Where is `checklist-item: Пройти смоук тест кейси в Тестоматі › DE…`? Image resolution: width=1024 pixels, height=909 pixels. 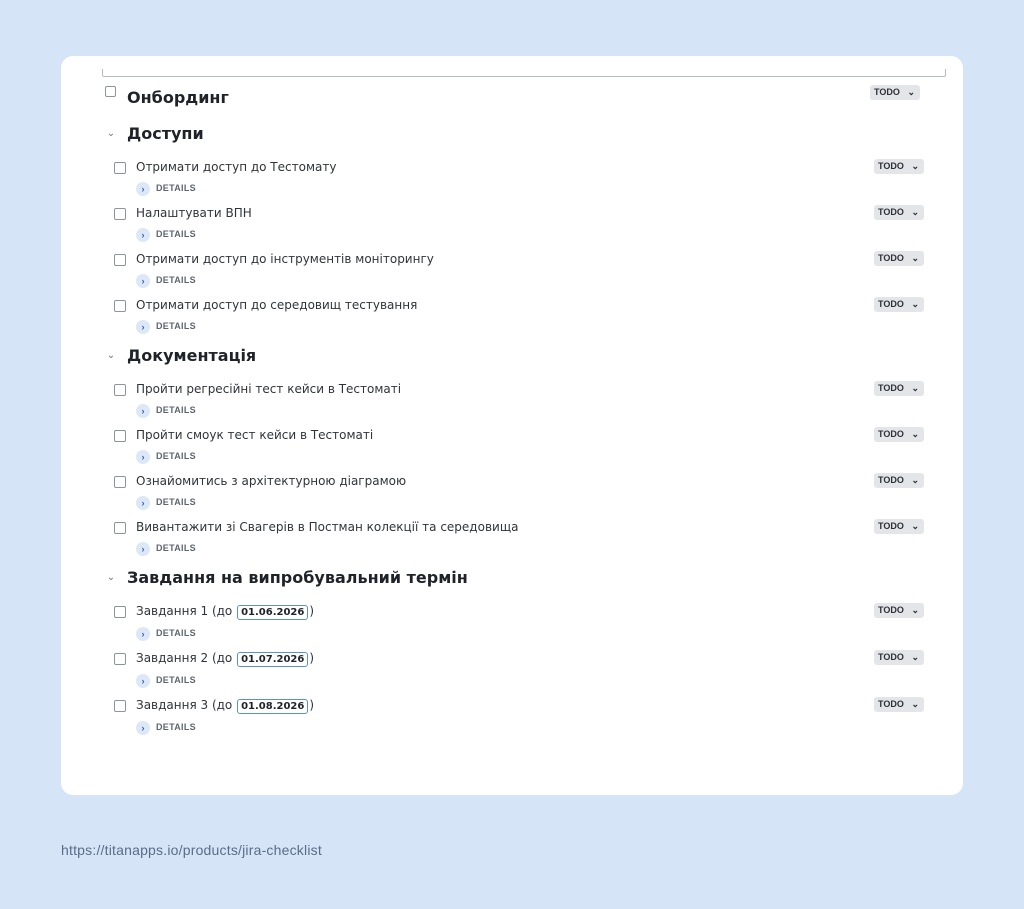
checklist-item: Пройти смоук тест кейси в Тестоматі › DE… is located at coordinates (519, 450).